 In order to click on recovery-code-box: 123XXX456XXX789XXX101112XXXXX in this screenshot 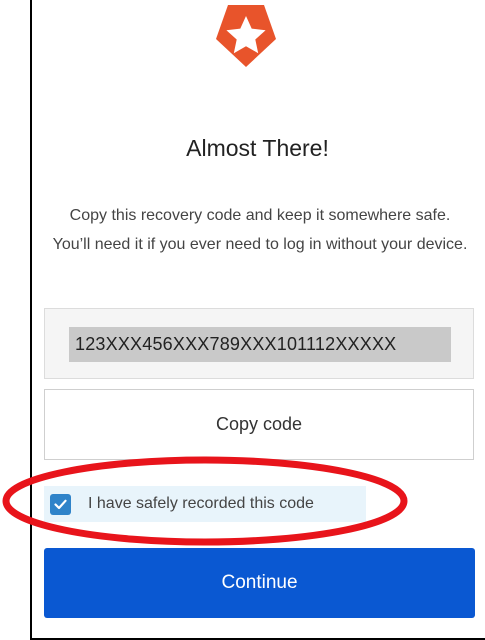, I will do `click(259, 343)`.